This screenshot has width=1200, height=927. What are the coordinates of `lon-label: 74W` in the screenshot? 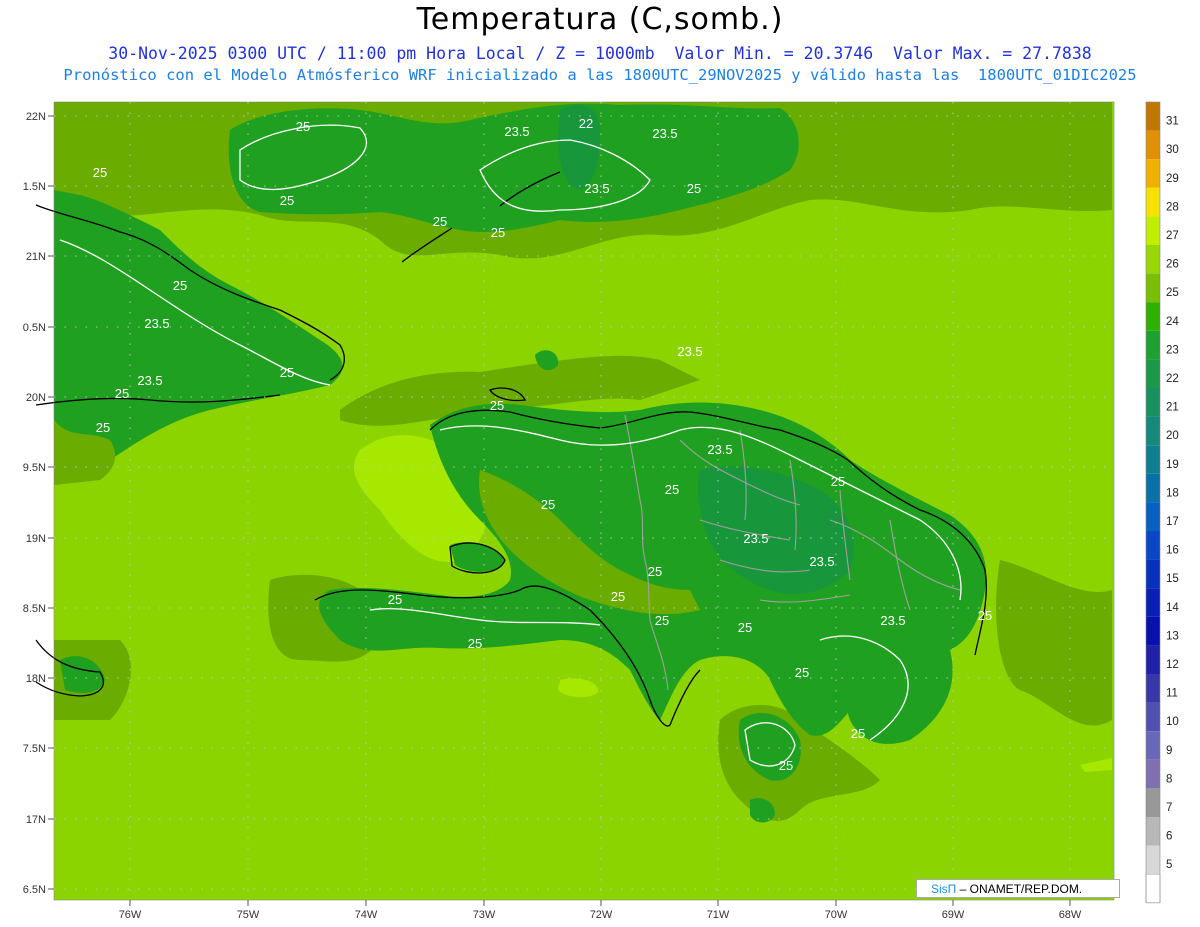 It's located at (366, 915).